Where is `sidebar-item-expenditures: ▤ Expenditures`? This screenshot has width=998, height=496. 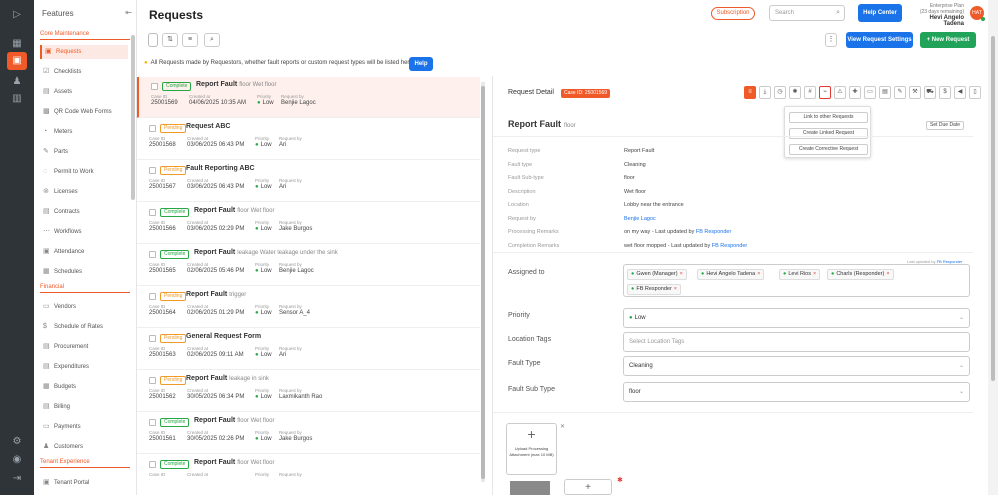 sidebar-item-expenditures: ▤ Expenditures is located at coordinates (84, 367).